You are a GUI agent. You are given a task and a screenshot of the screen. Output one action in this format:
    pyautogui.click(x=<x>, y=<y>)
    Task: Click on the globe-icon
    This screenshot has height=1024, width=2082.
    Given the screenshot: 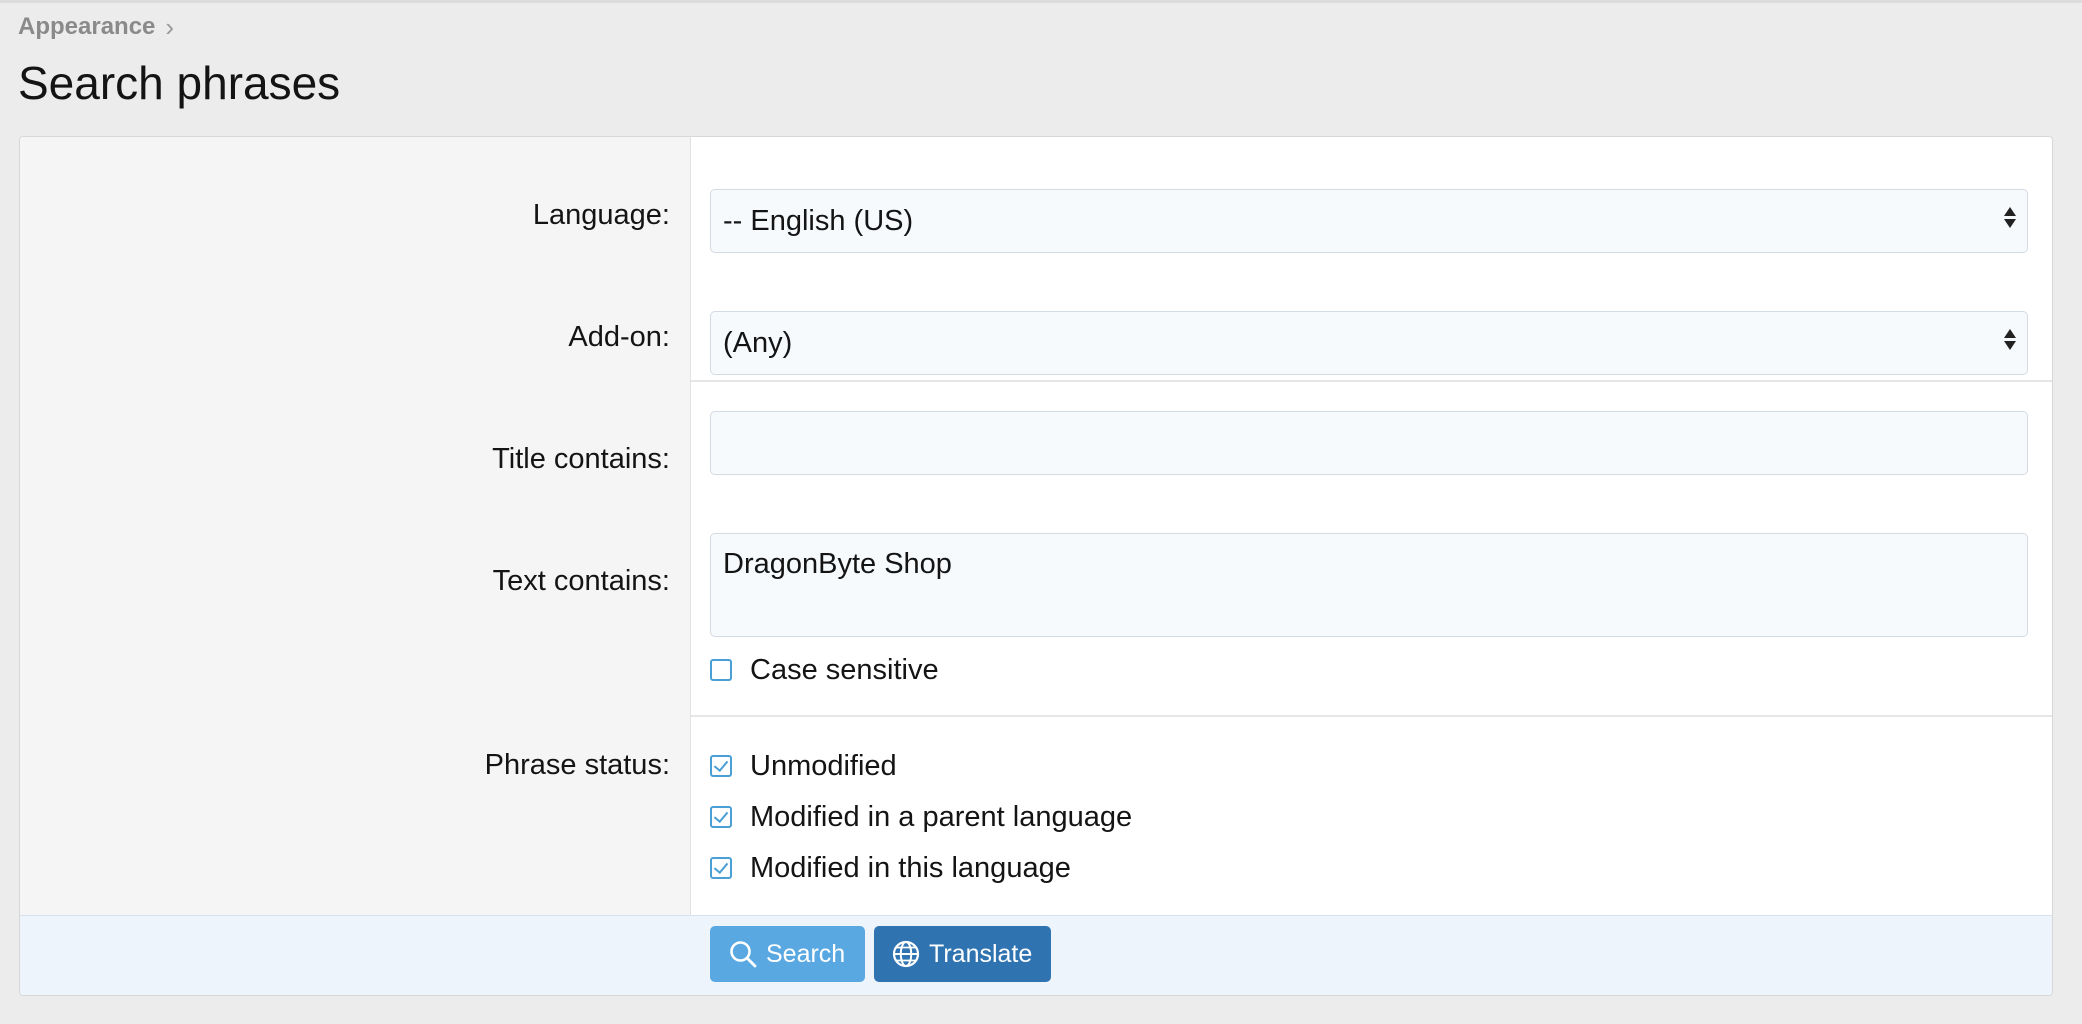 What is the action you would take?
    pyautogui.click(x=906, y=954)
    